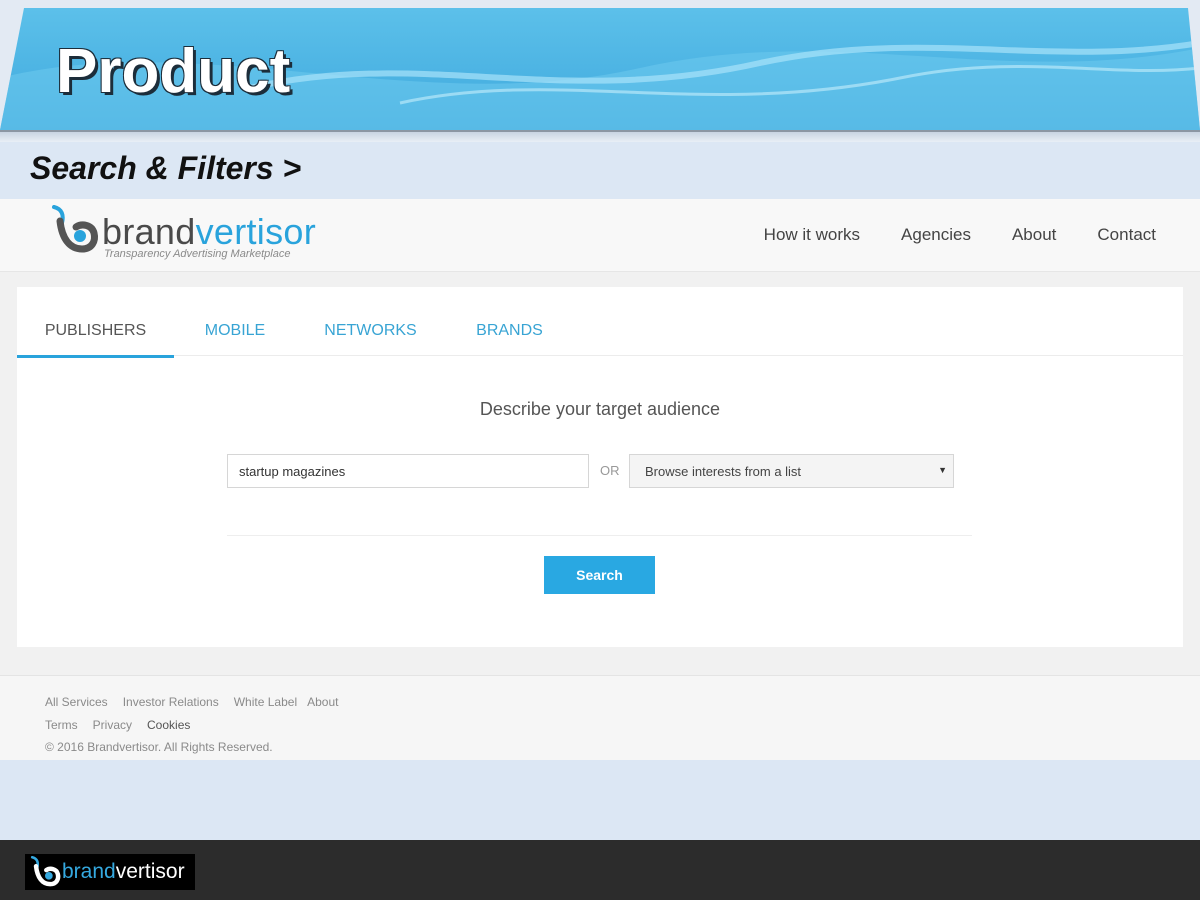 The image size is (1200, 900). I want to click on slide-footer-bar: brandvertisor, so click(600, 870).